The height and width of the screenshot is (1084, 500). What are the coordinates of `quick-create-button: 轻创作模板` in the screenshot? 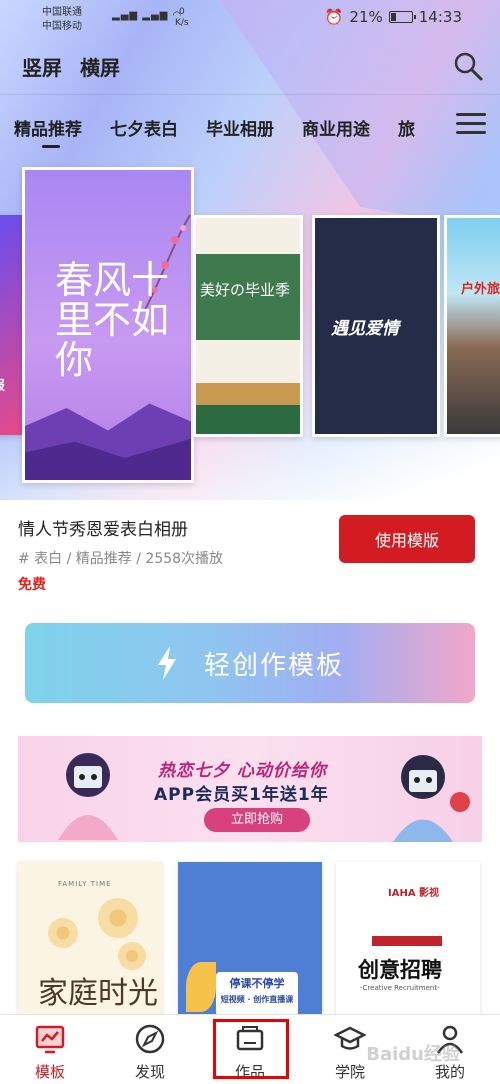 It's located at (250, 663).